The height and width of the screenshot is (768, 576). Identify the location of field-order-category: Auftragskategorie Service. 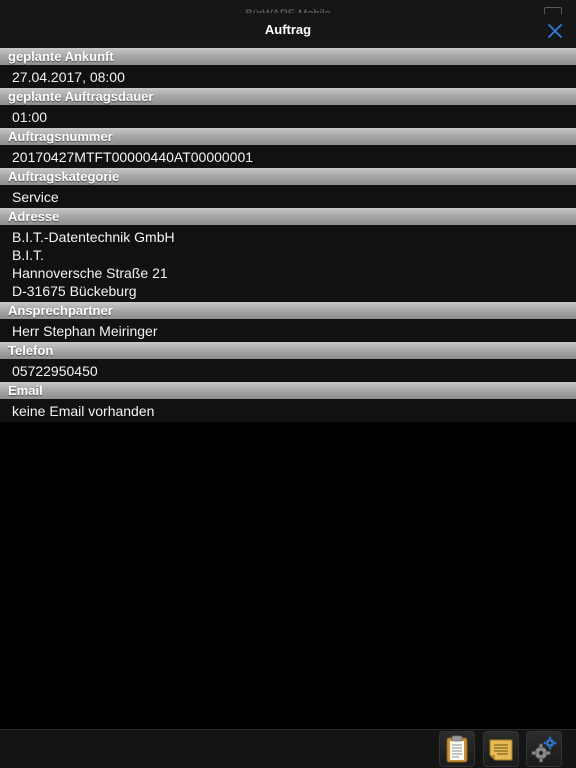
(288, 188).